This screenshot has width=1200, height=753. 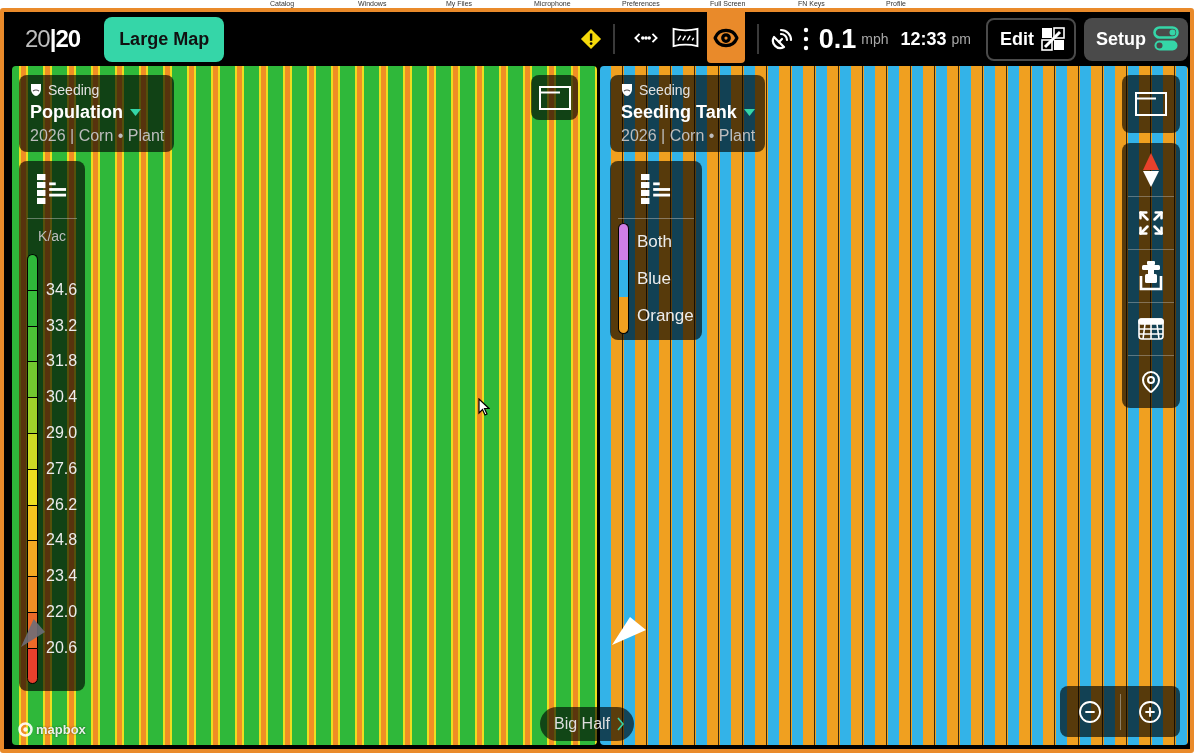 What do you see at coordinates (781, 39) in the screenshot?
I see `satellite-icon` at bounding box center [781, 39].